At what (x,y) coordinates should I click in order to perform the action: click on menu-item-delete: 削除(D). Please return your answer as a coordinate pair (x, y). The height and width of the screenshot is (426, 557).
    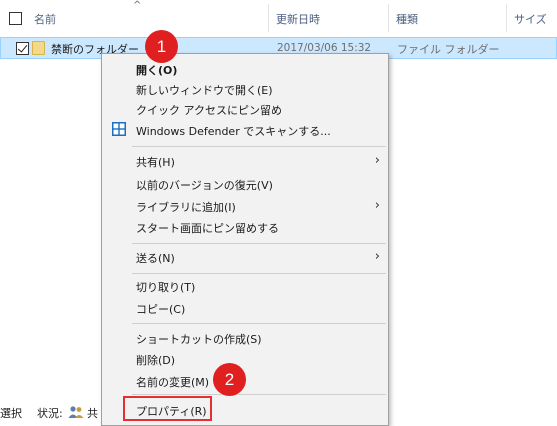
    Looking at the image, I should click on (245, 359).